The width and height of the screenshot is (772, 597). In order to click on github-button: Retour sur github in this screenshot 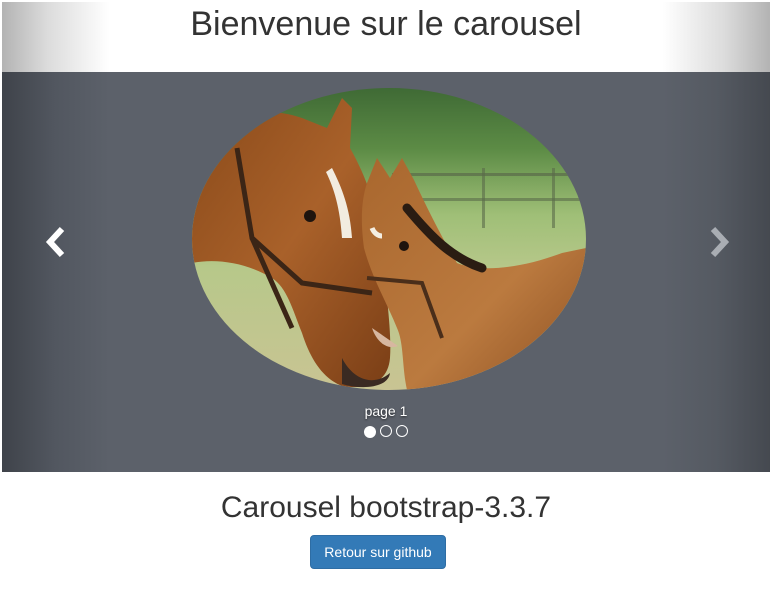, I will do `click(378, 552)`.